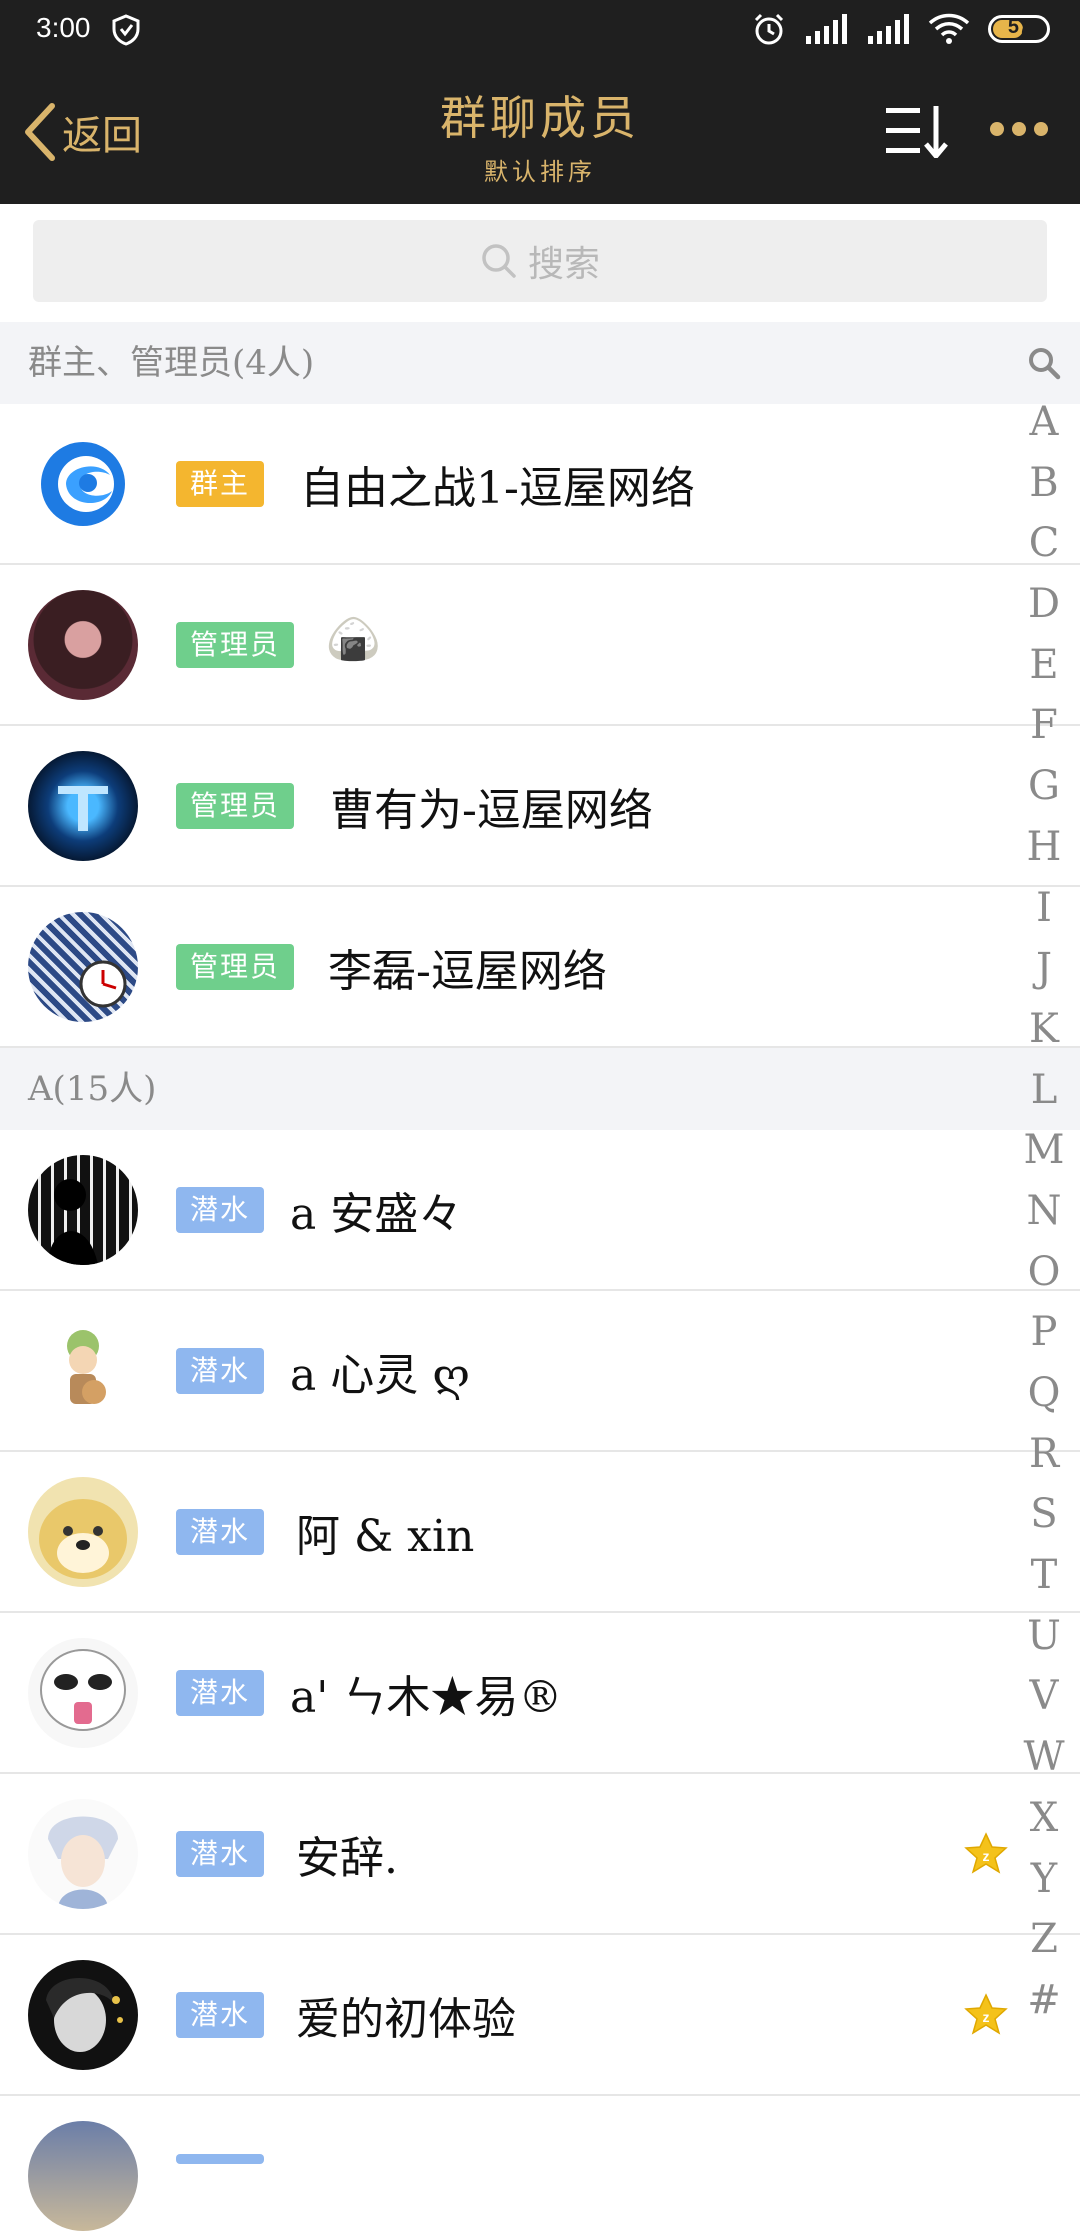 The width and height of the screenshot is (1080, 2231). What do you see at coordinates (467, 971) in the screenshot?
I see `member-name: 李磊-逗屋网络` at bounding box center [467, 971].